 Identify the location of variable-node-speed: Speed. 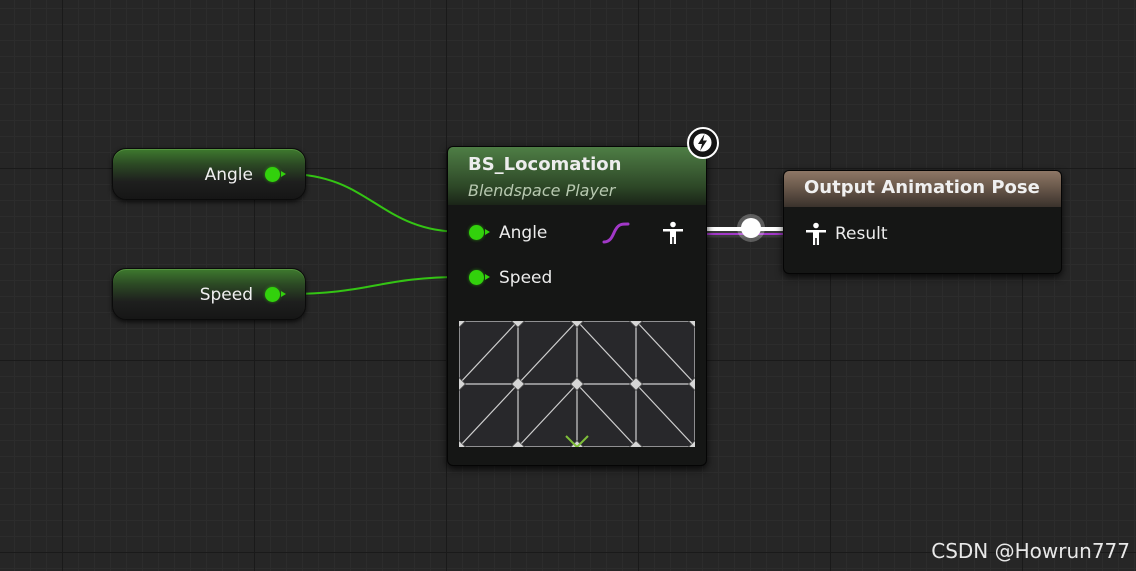
(209, 294).